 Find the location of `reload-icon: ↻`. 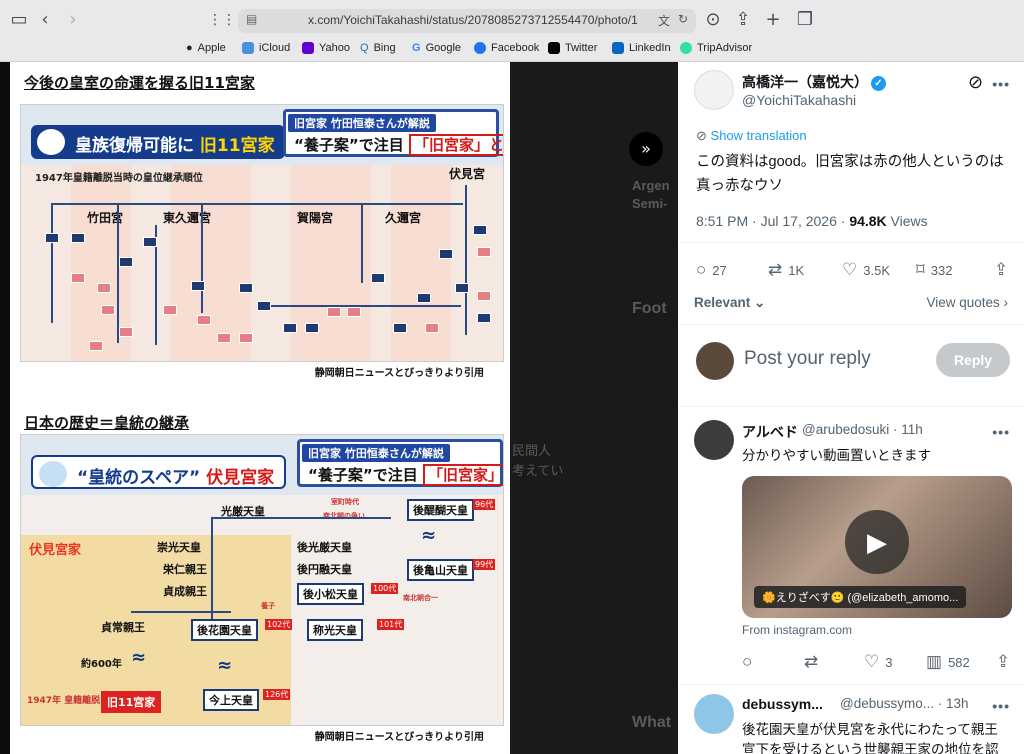

reload-icon: ↻ is located at coordinates (683, 19).